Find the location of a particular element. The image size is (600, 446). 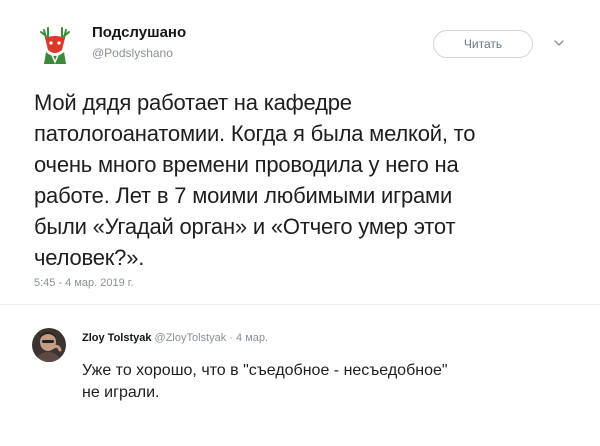

follow-button: Читать is located at coordinates (483, 44).